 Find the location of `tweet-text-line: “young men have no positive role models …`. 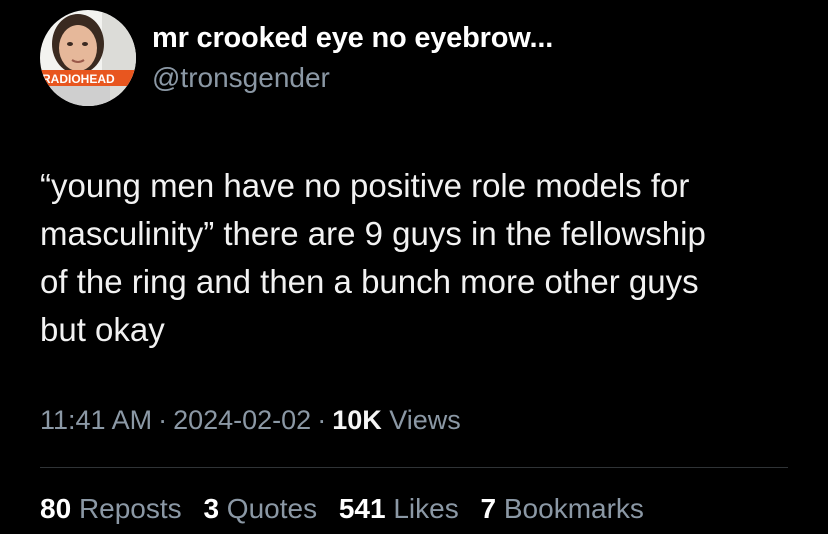

tweet-text-line: “young men have no positive role models … is located at coordinates (365, 185).